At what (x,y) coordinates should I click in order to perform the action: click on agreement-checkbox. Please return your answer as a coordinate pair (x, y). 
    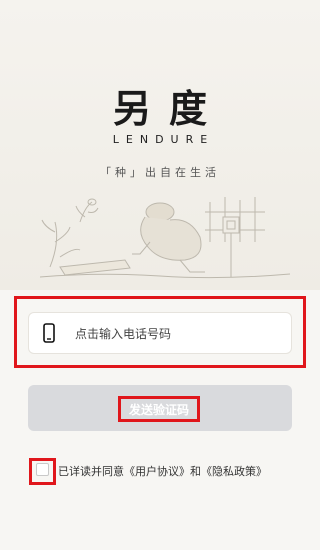
    Looking at the image, I should click on (42, 469).